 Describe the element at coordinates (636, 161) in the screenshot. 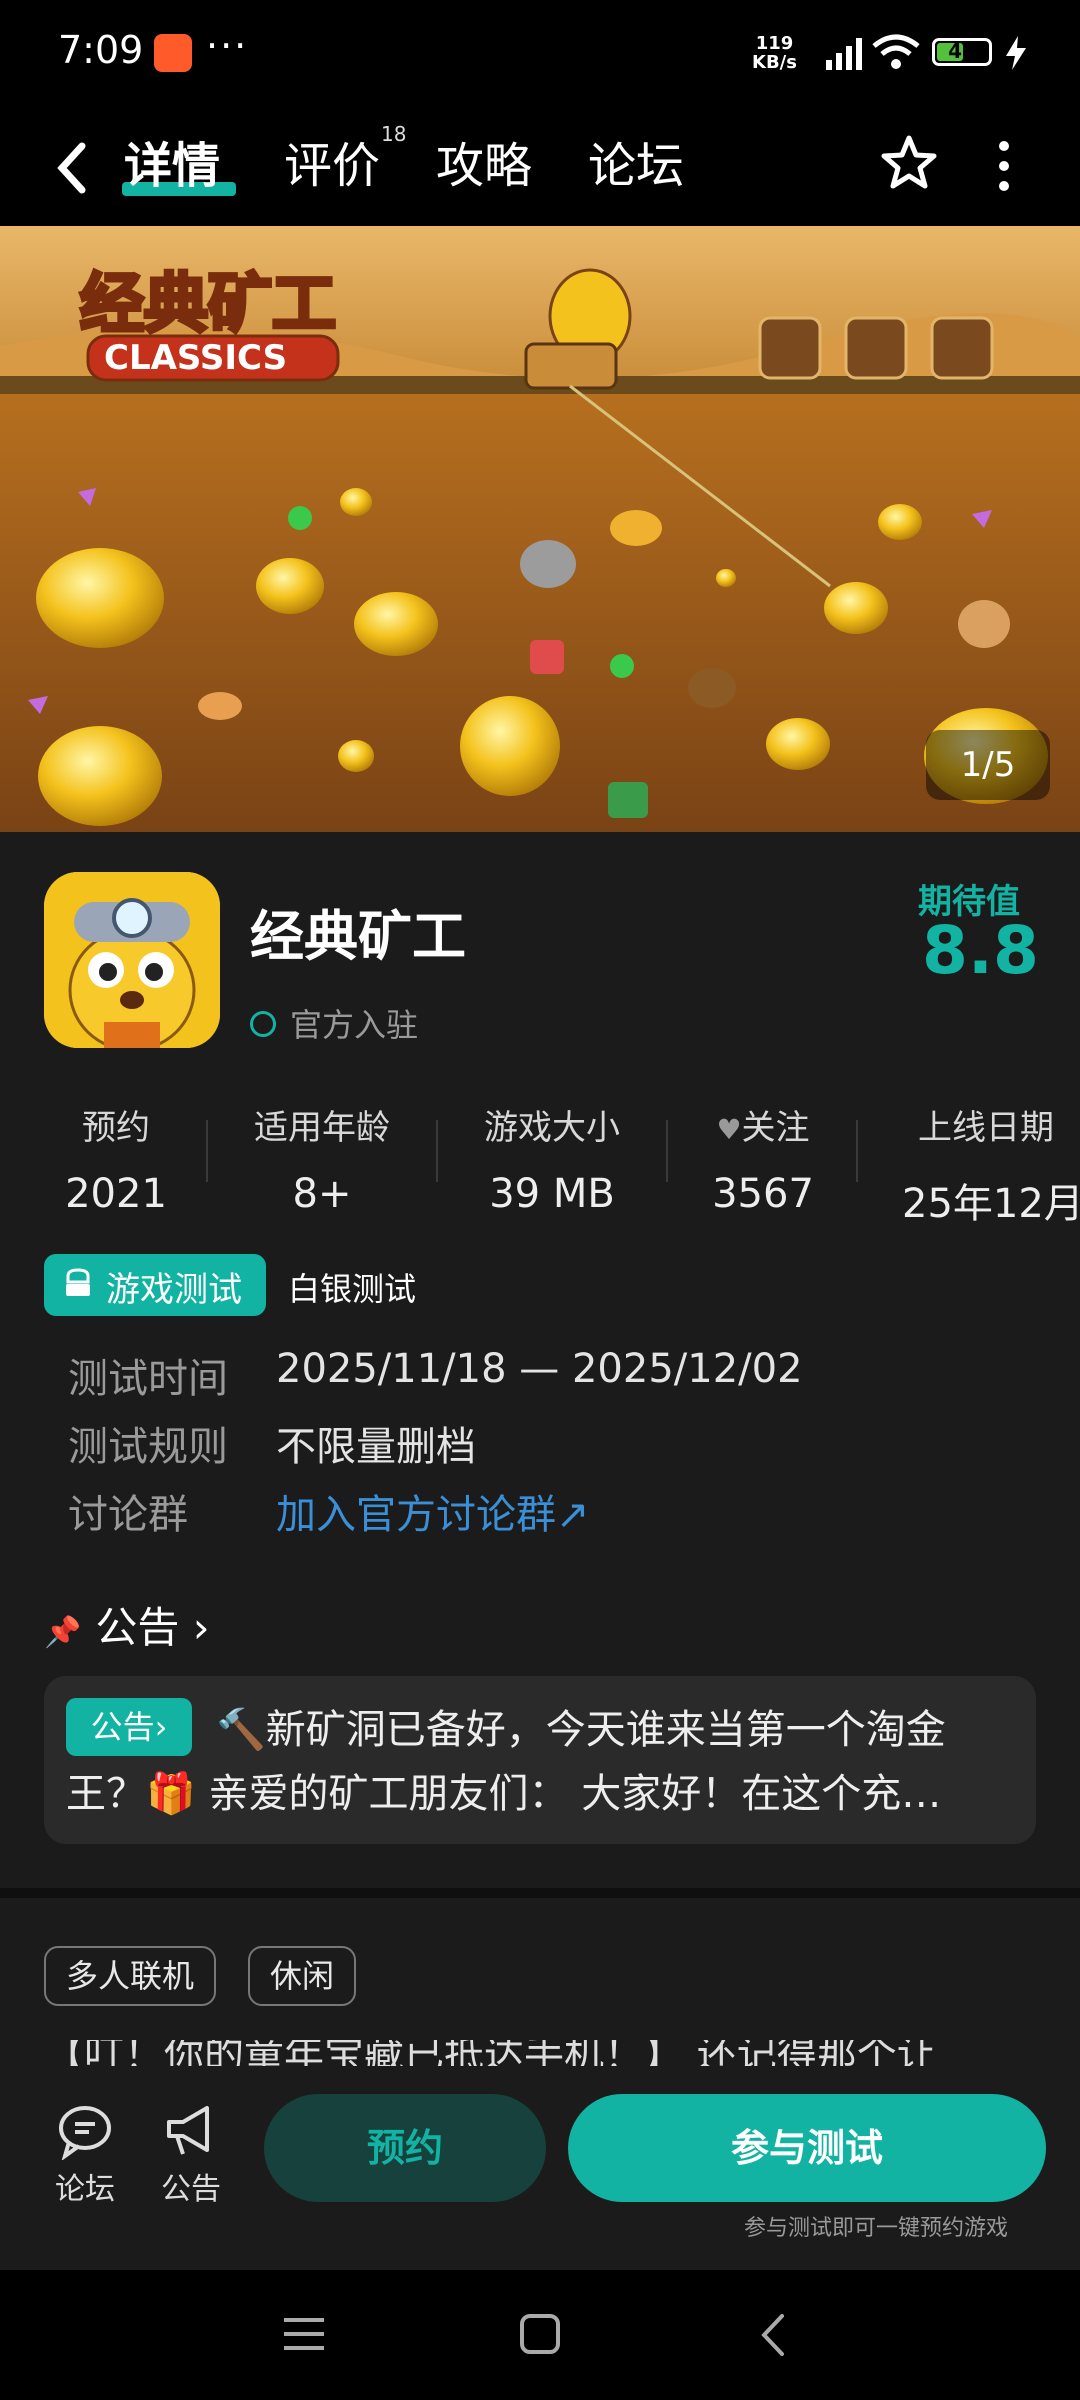

I see `tab-forum: 论坛` at that location.